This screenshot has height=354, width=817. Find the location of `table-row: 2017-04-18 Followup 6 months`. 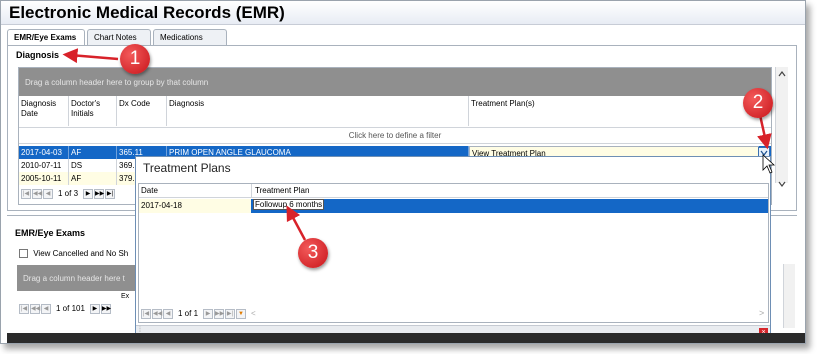

table-row: 2017-04-18 Followup 6 months is located at coordinates (453, 206).